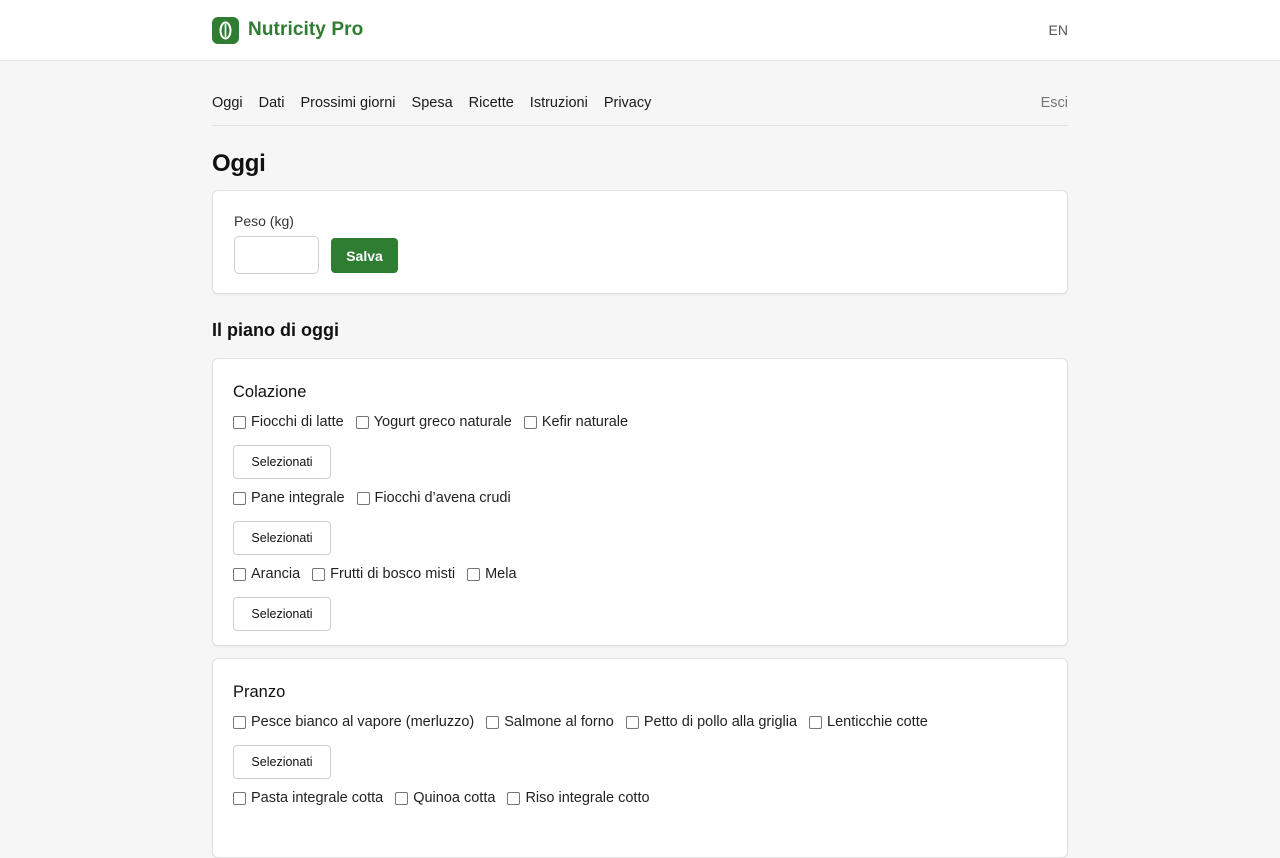  Describe the element at coordinates (363, 722) in the screenshot. I see `food-option-label: Pesce bianco al vapore (merluzzo)` at that location.